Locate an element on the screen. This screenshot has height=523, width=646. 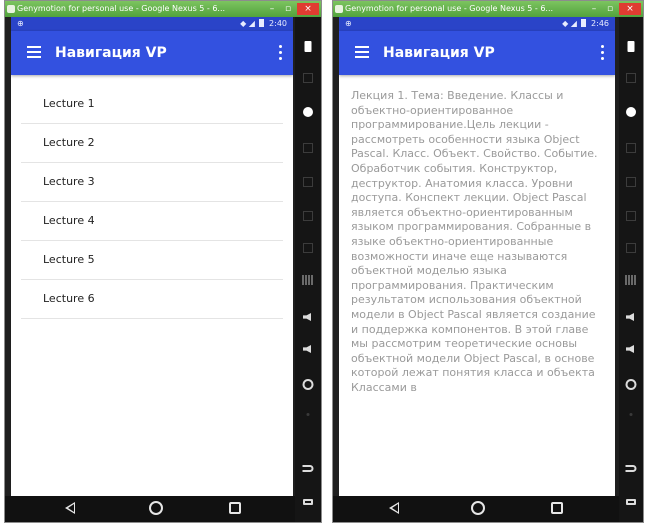
list-item: Lecture 6 is located at coordinates (152, 299).